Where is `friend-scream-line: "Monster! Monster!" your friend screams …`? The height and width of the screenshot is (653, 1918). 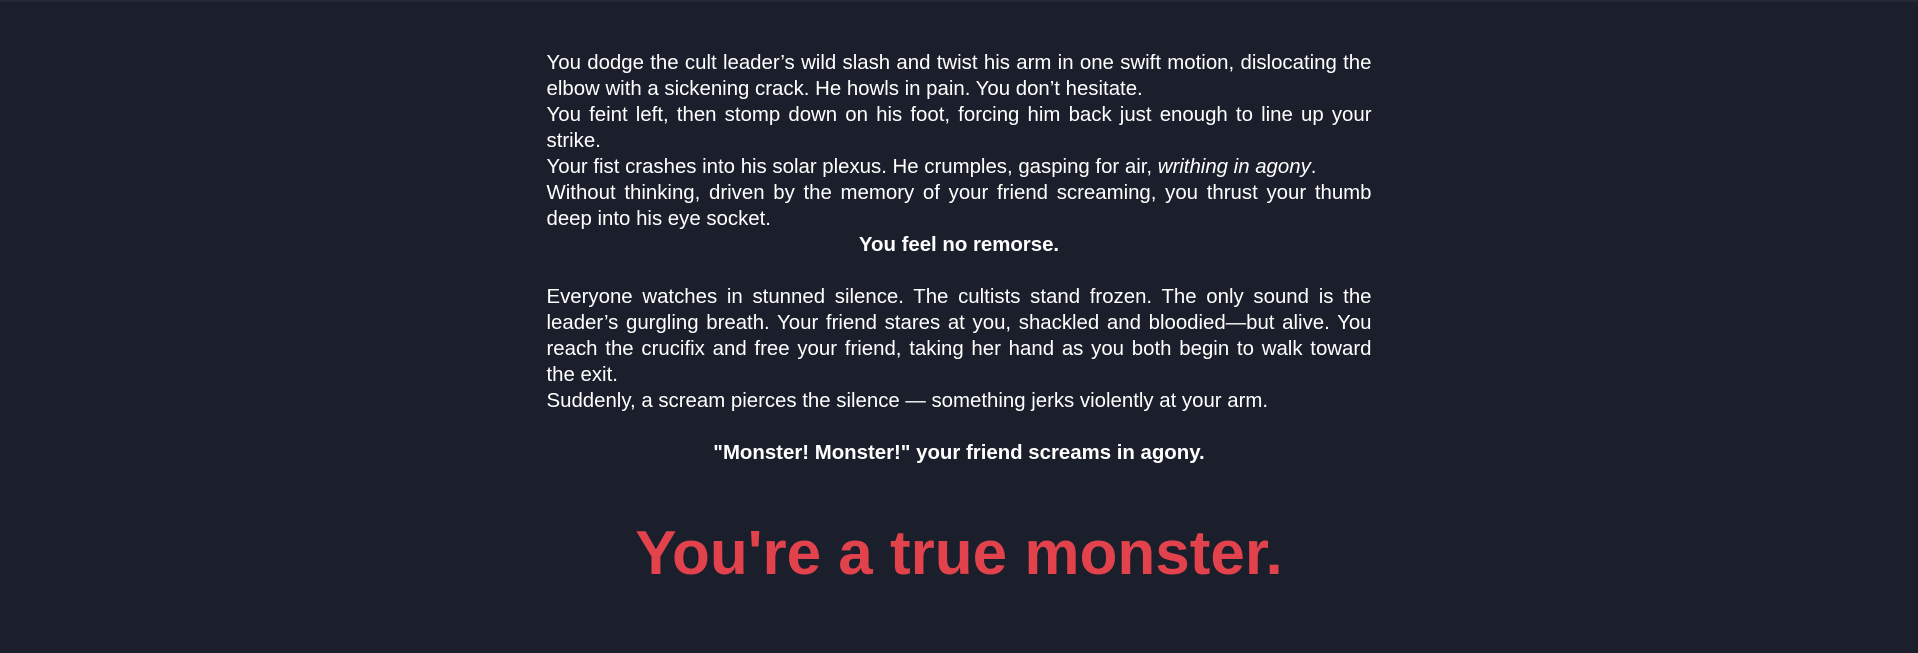 friend-scream-line: "Monster! Monster!" your friend screams … is located at coordinates (959, 453).